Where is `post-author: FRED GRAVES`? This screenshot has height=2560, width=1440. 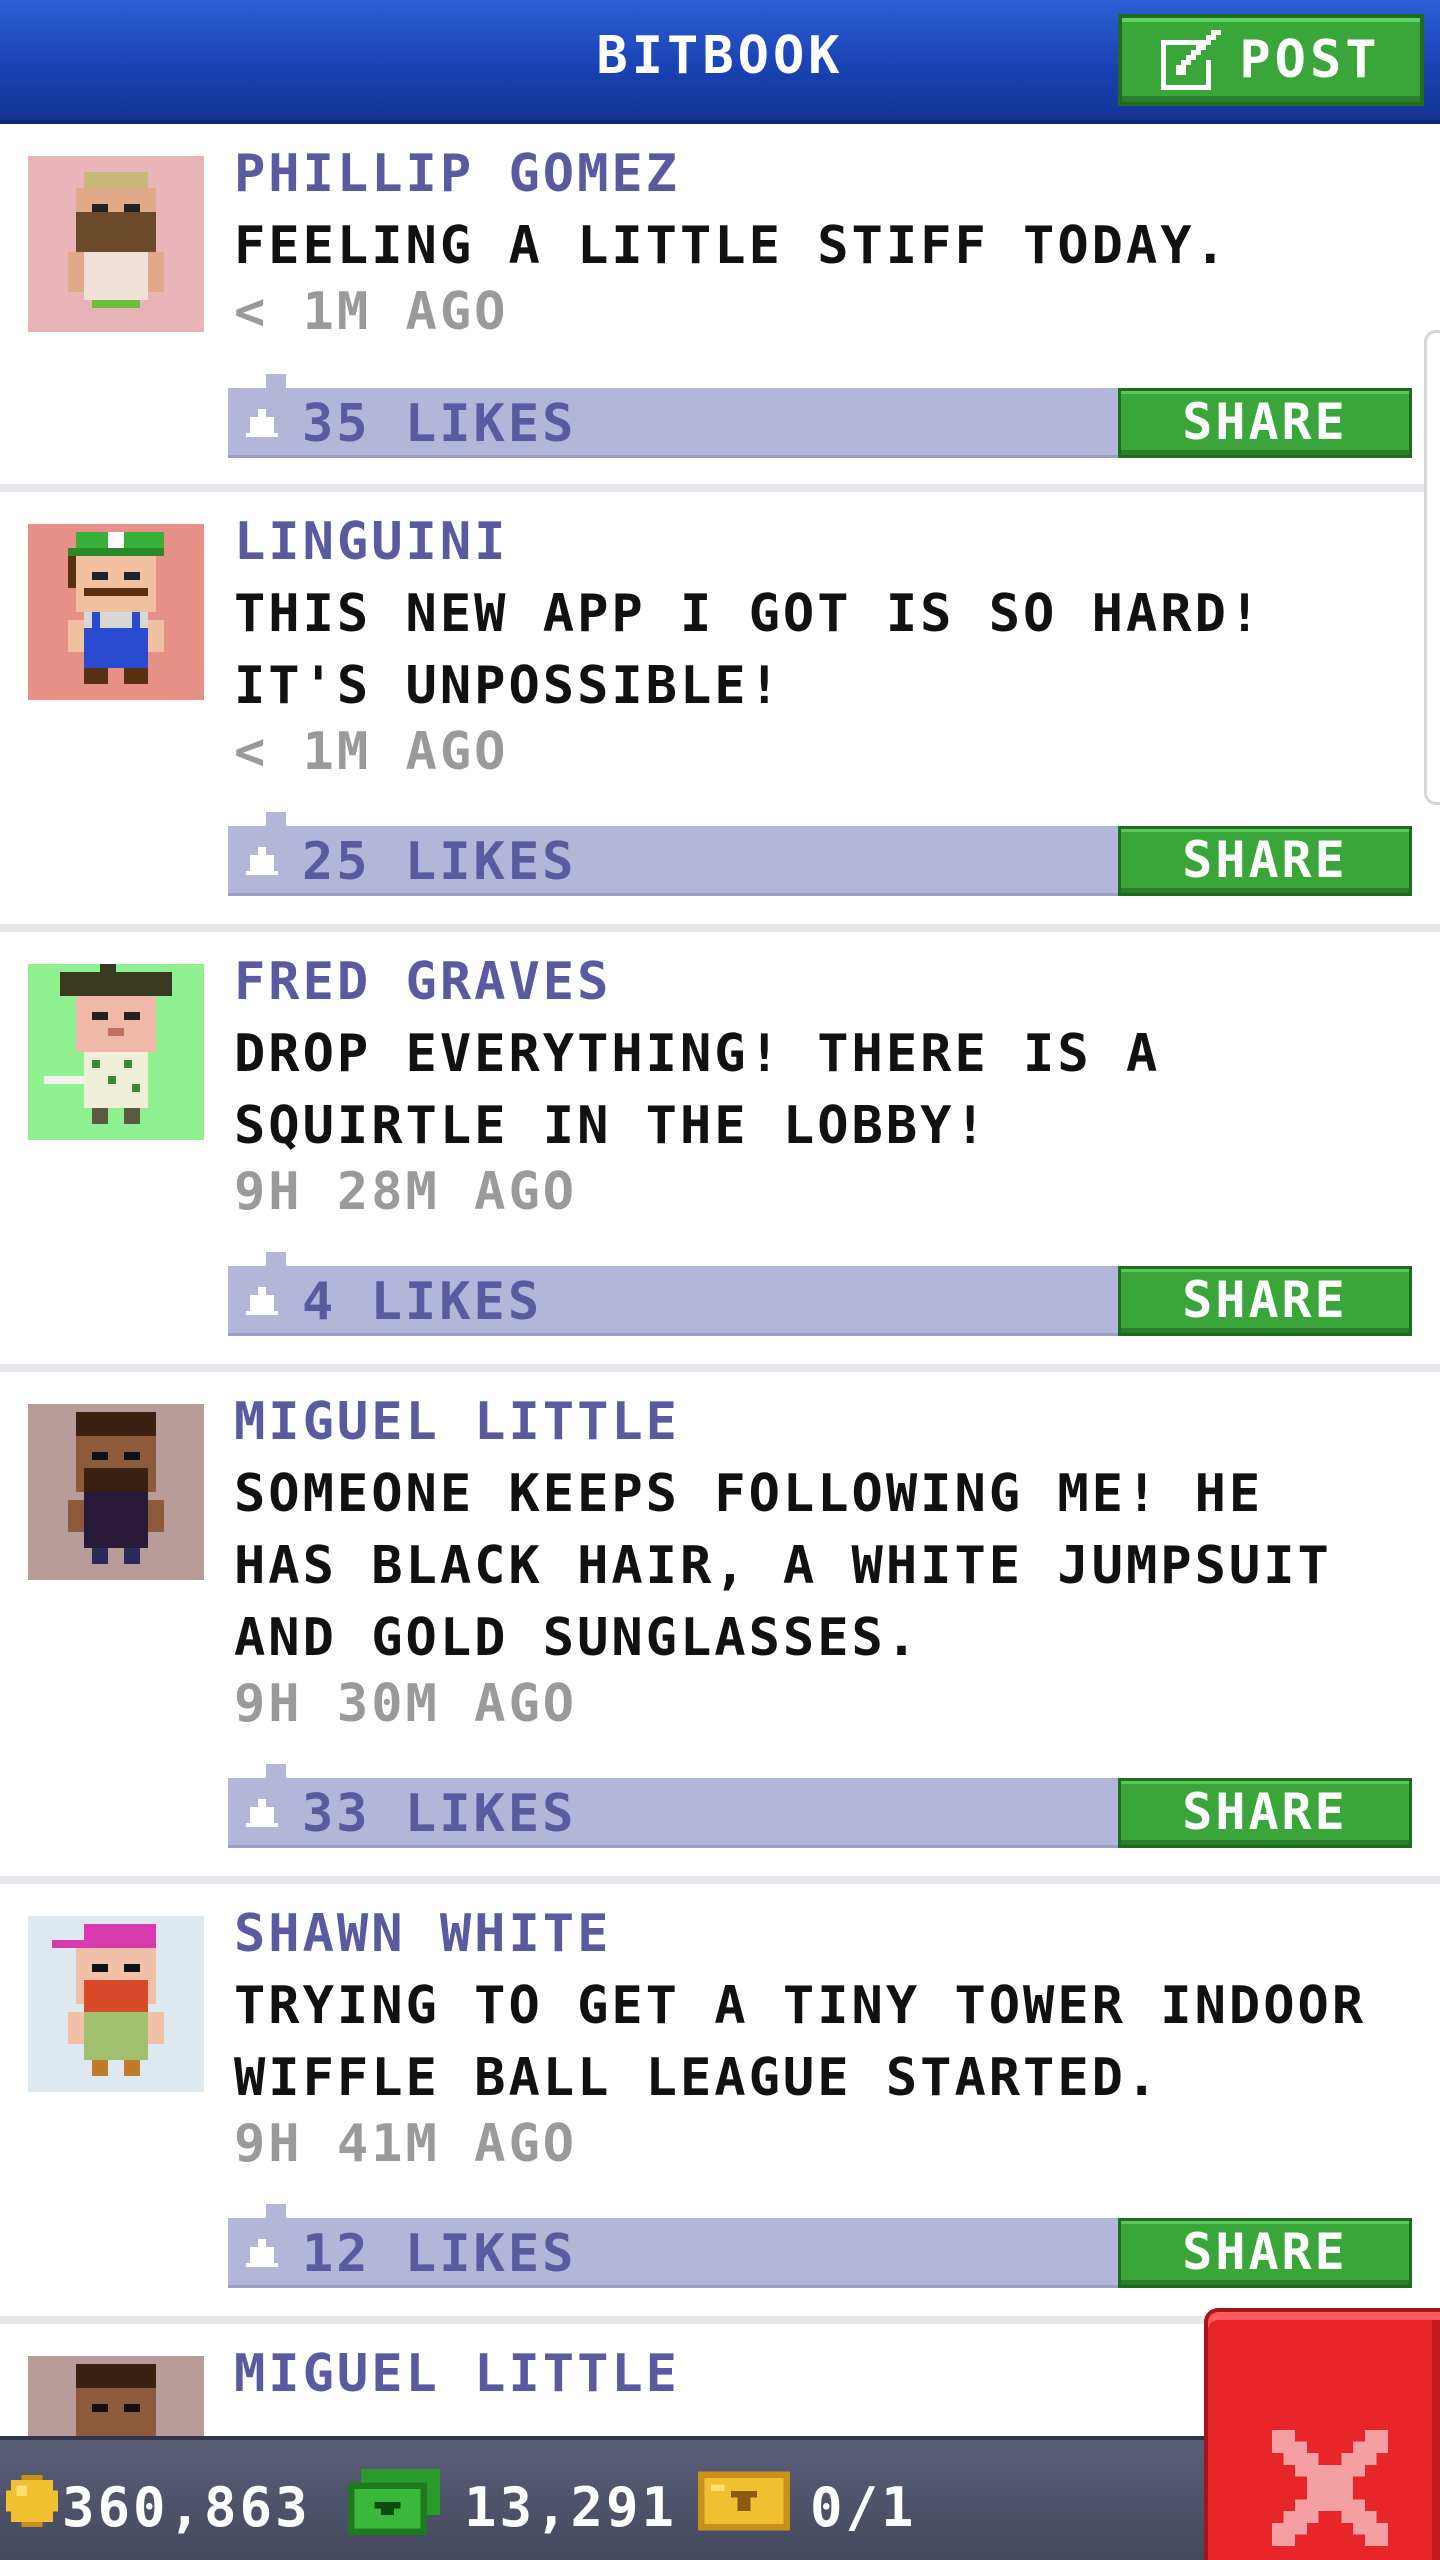 post-author: FRED GRAVES is located at coordinates (422, 982).